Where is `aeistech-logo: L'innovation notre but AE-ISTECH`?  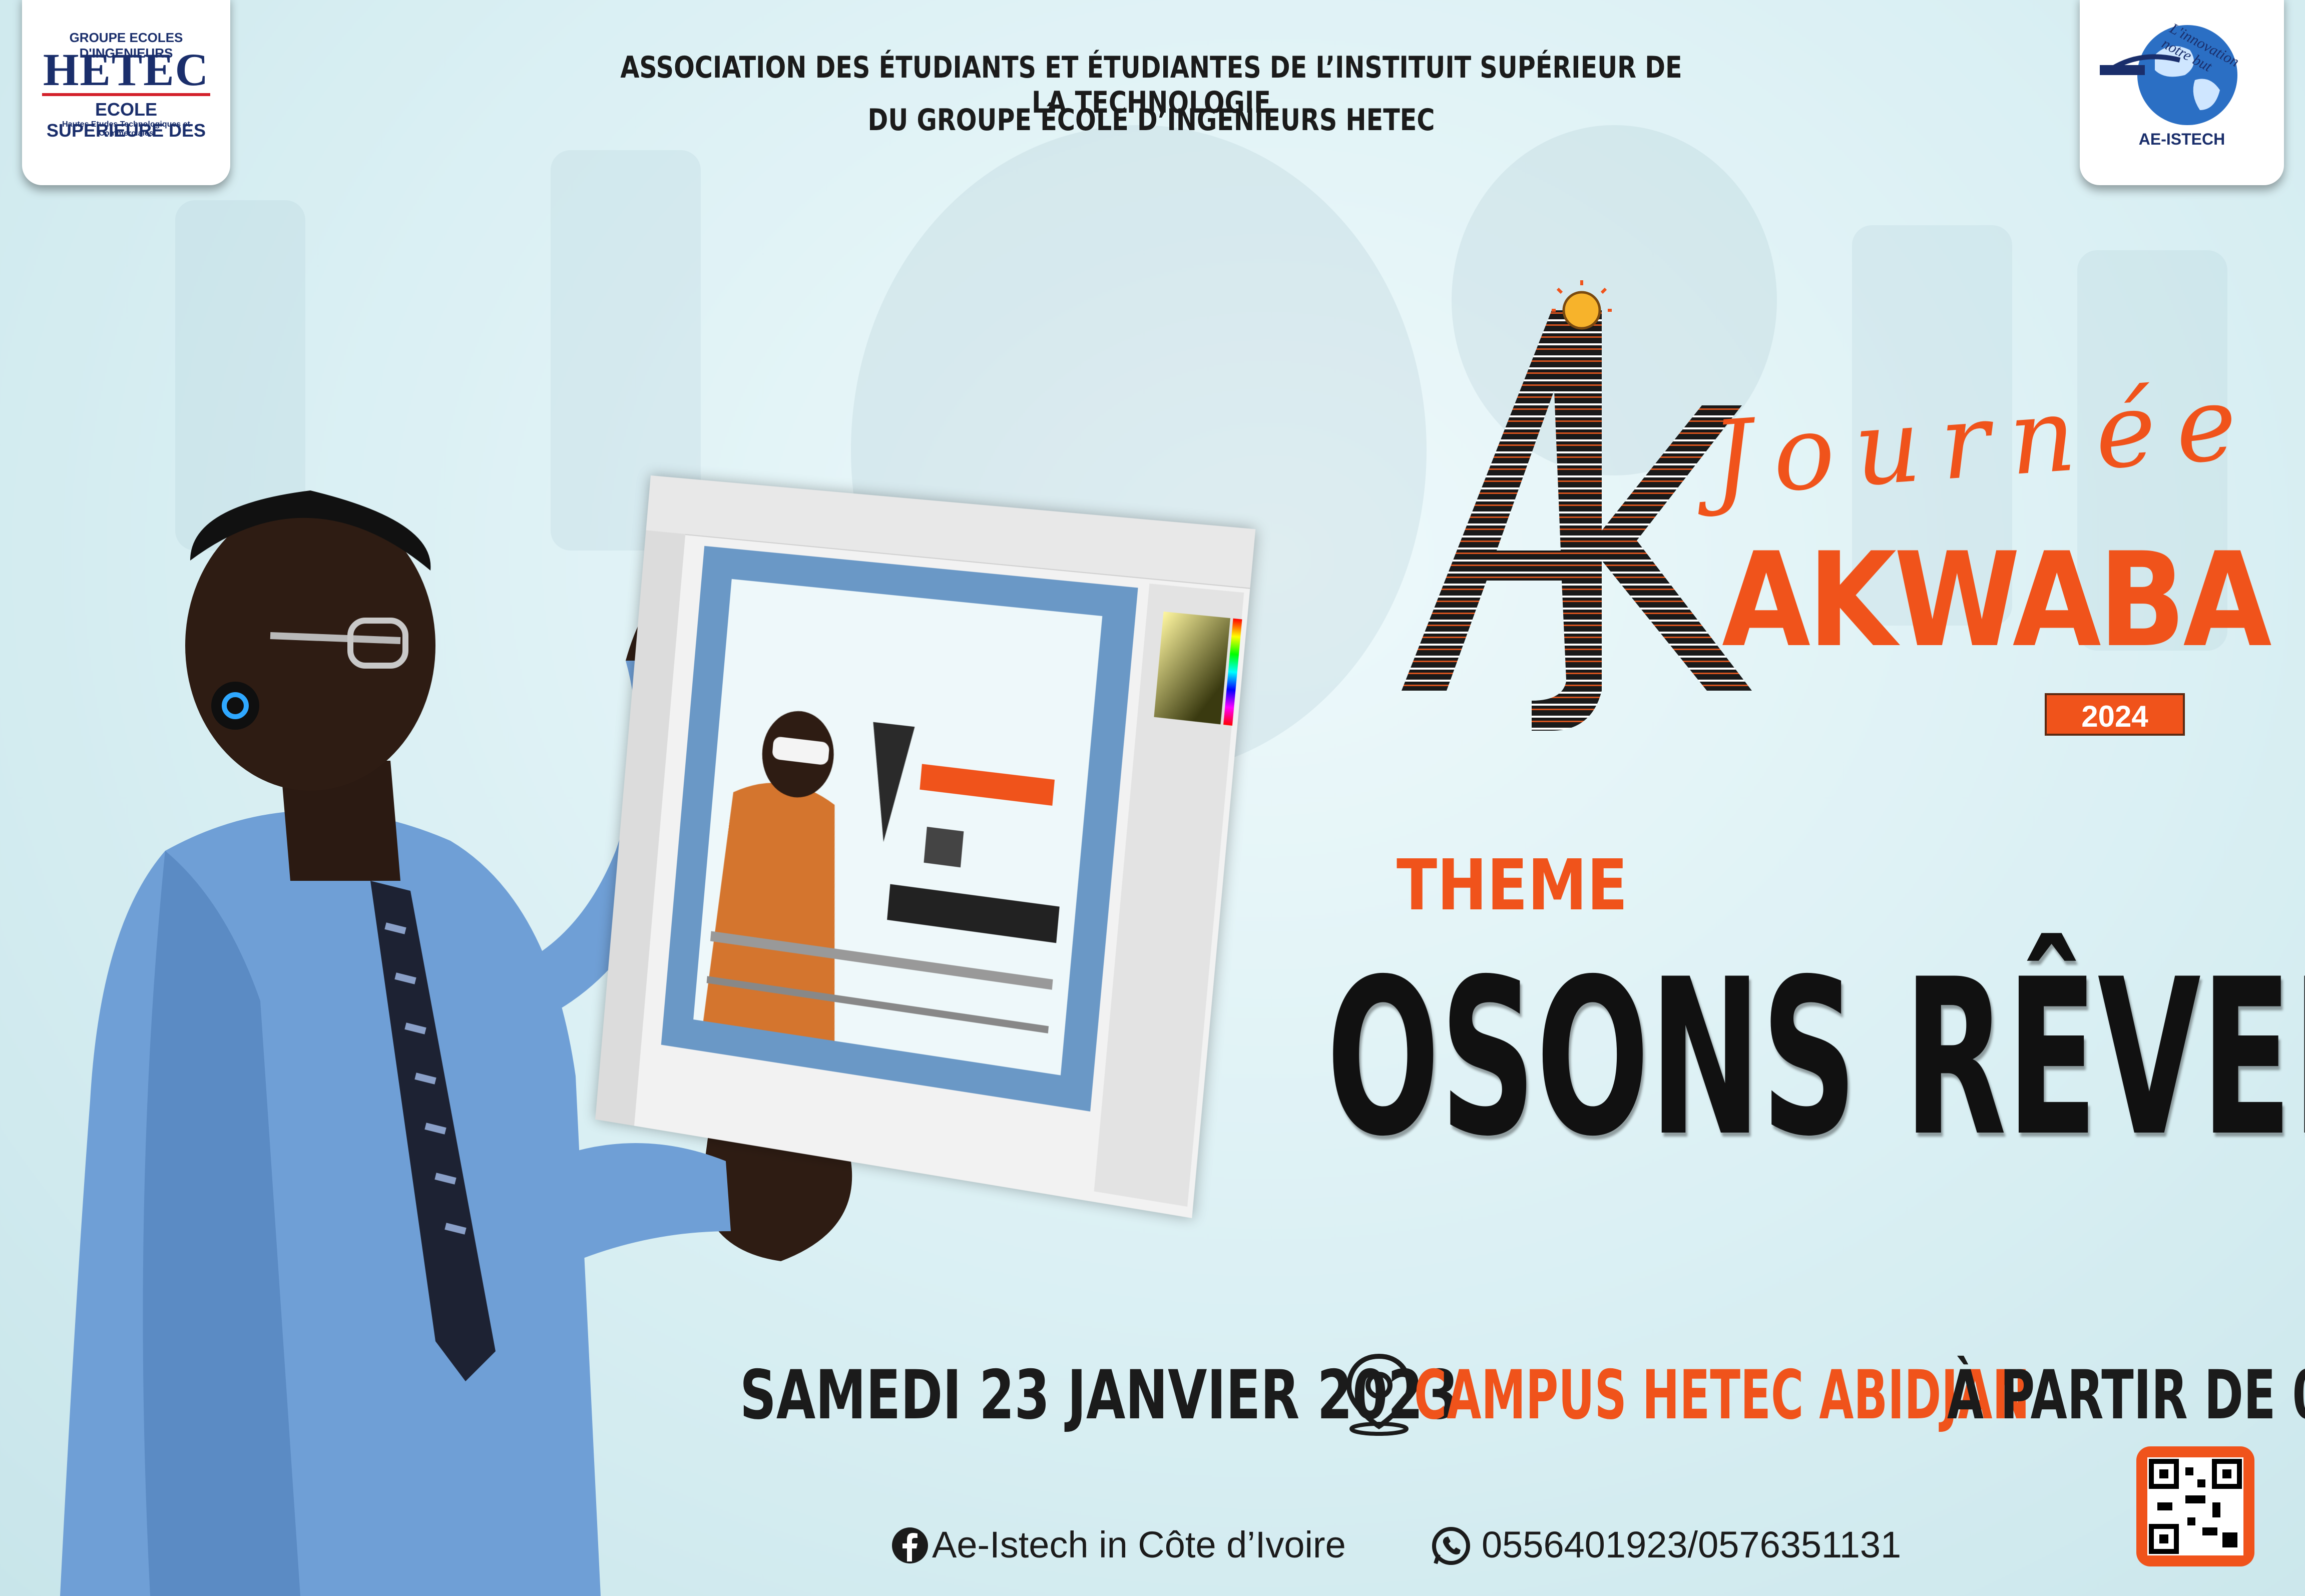 aeistech-logo: L'innovation notre but AE-ISTECH is located at coordinates (2182, 92).